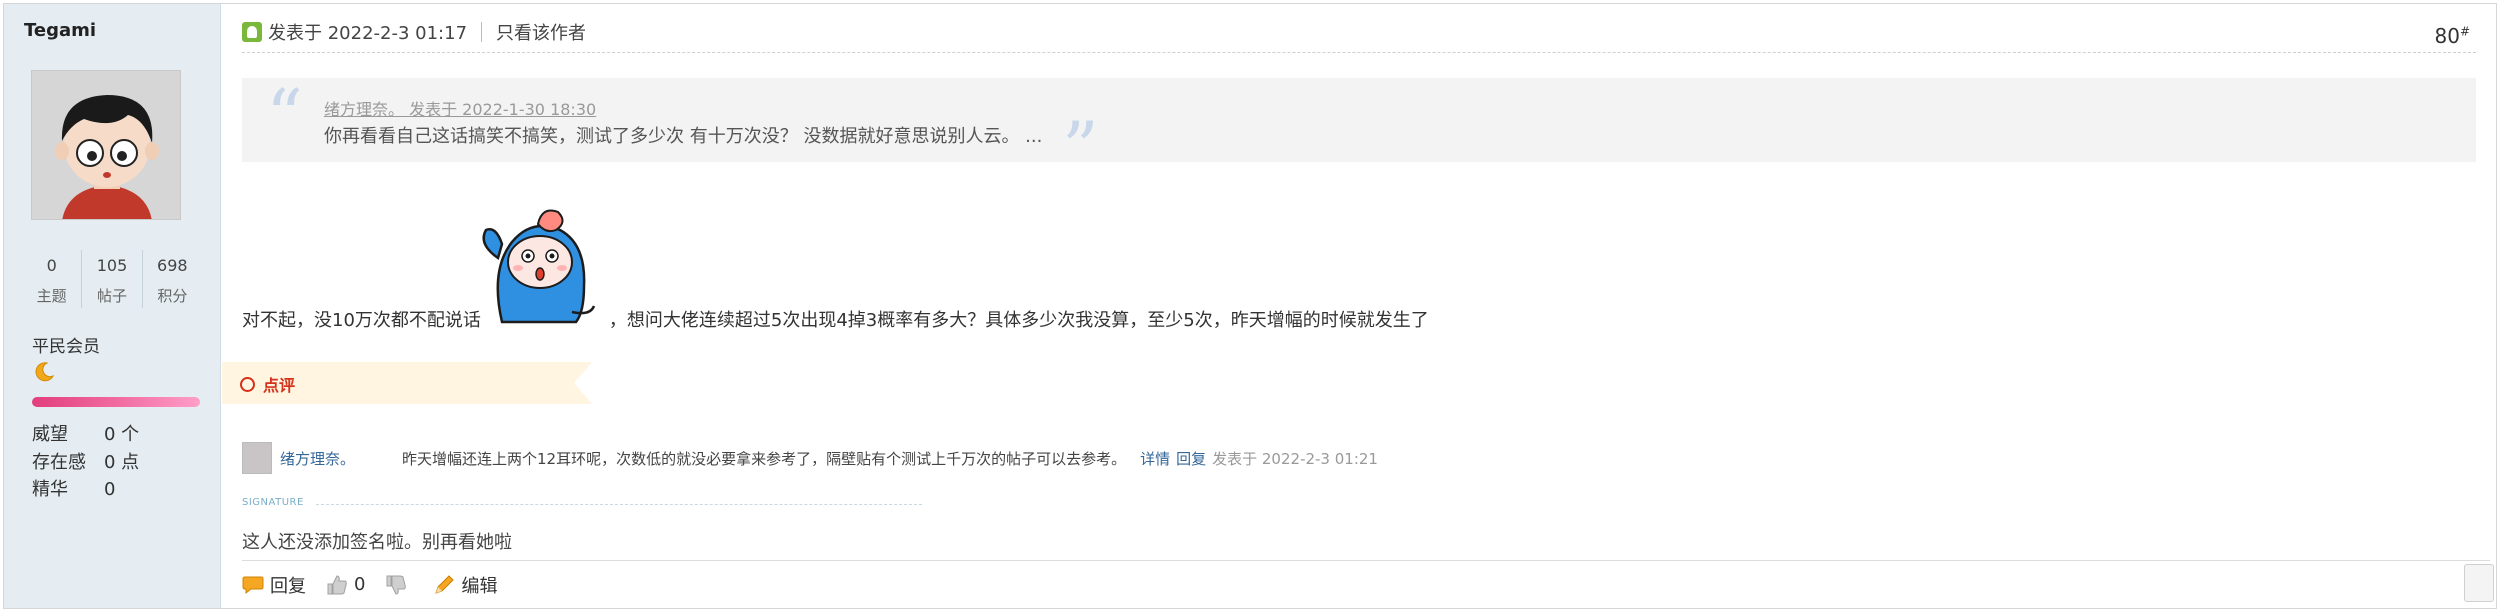 This screenshot has height=612, width=2500. Describe the element at coordinates (2447, 36) in the screenshot. I see `floor-value: 80` at that location.